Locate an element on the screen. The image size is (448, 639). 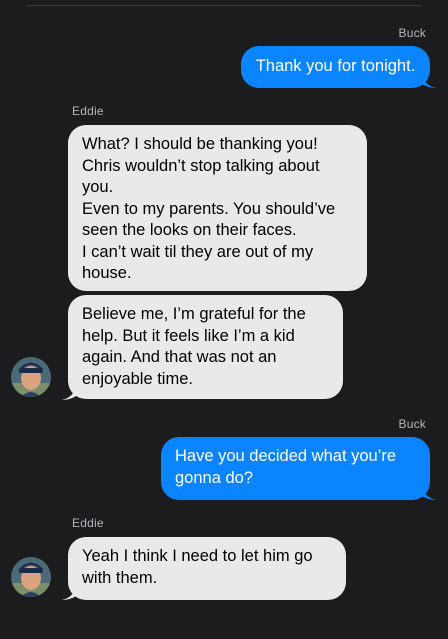
message-line: What? I should be thanking you! is located at coordinates (200, 144).